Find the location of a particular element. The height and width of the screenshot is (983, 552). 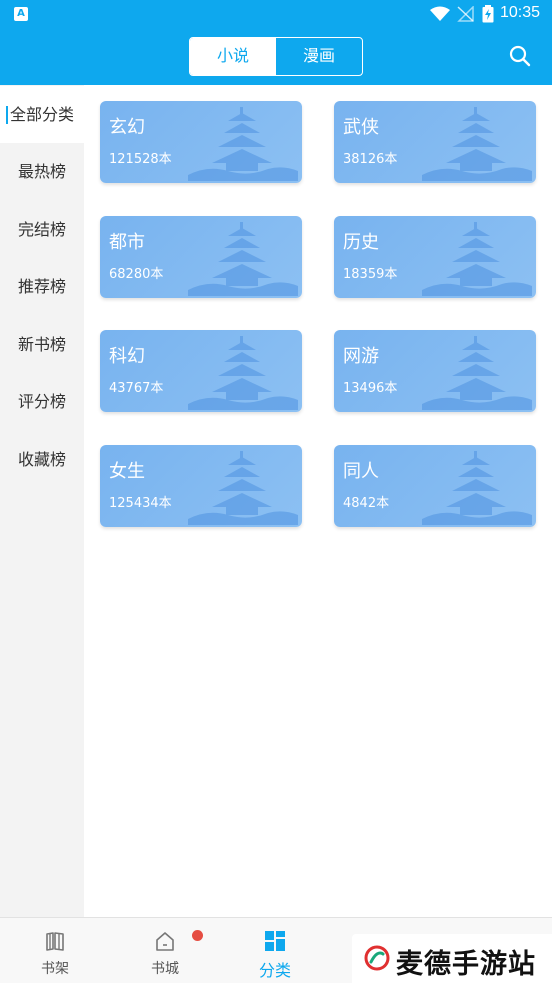

content-type-tabs: 小说 漫画 is located at coordinates (276, 56).